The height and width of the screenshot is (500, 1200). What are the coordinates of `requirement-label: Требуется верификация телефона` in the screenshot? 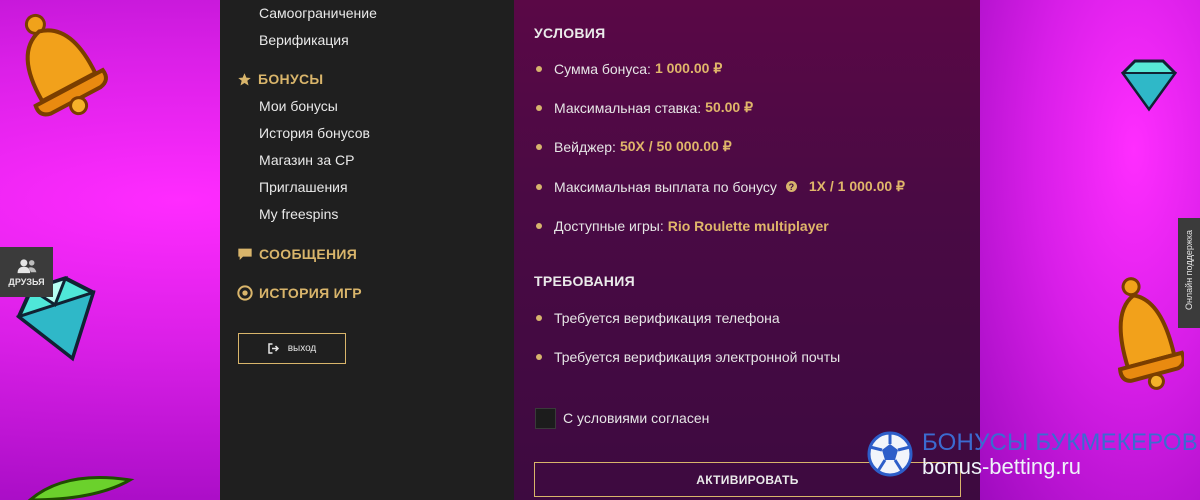 It's located at (667, 318).